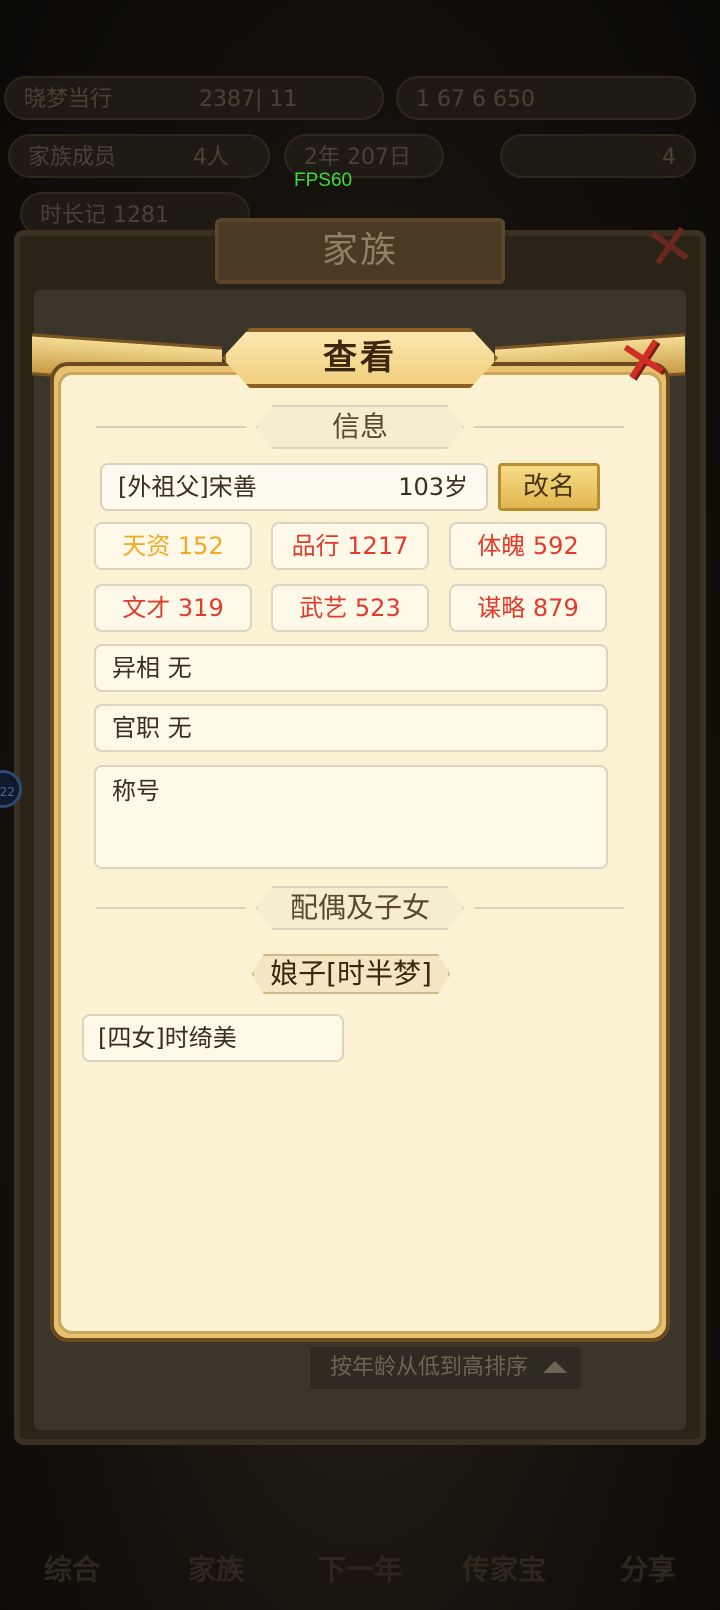  Describe the element at coordinates (351, 728) in the screenshot. I see `guanzhi-field: 官职 无` at that location.